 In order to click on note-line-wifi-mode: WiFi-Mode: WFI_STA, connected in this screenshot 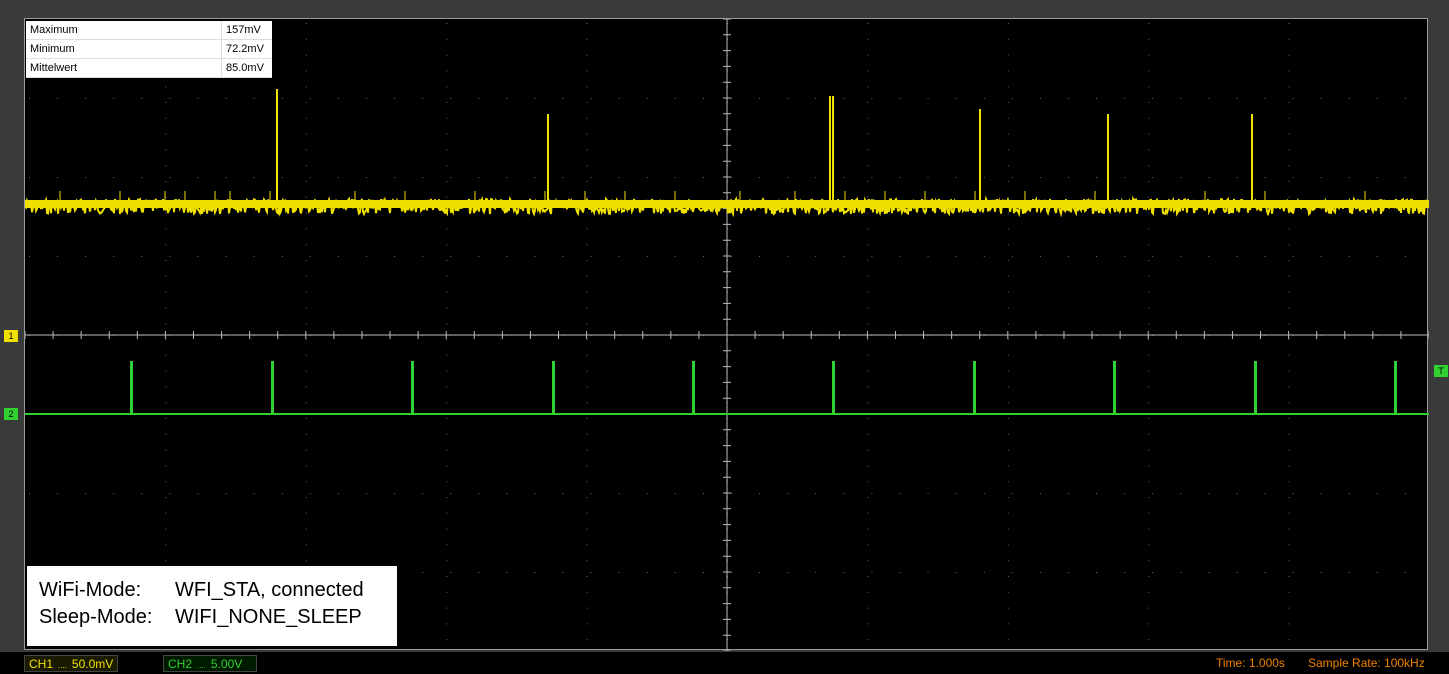, I will do `click(218, 590)`.